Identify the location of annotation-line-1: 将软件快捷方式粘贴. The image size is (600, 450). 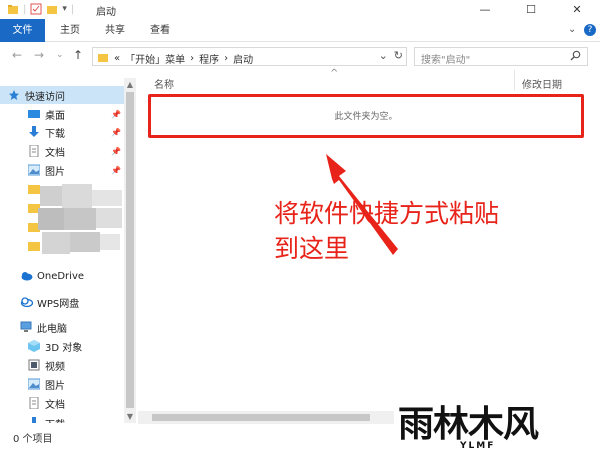
(387, 213).